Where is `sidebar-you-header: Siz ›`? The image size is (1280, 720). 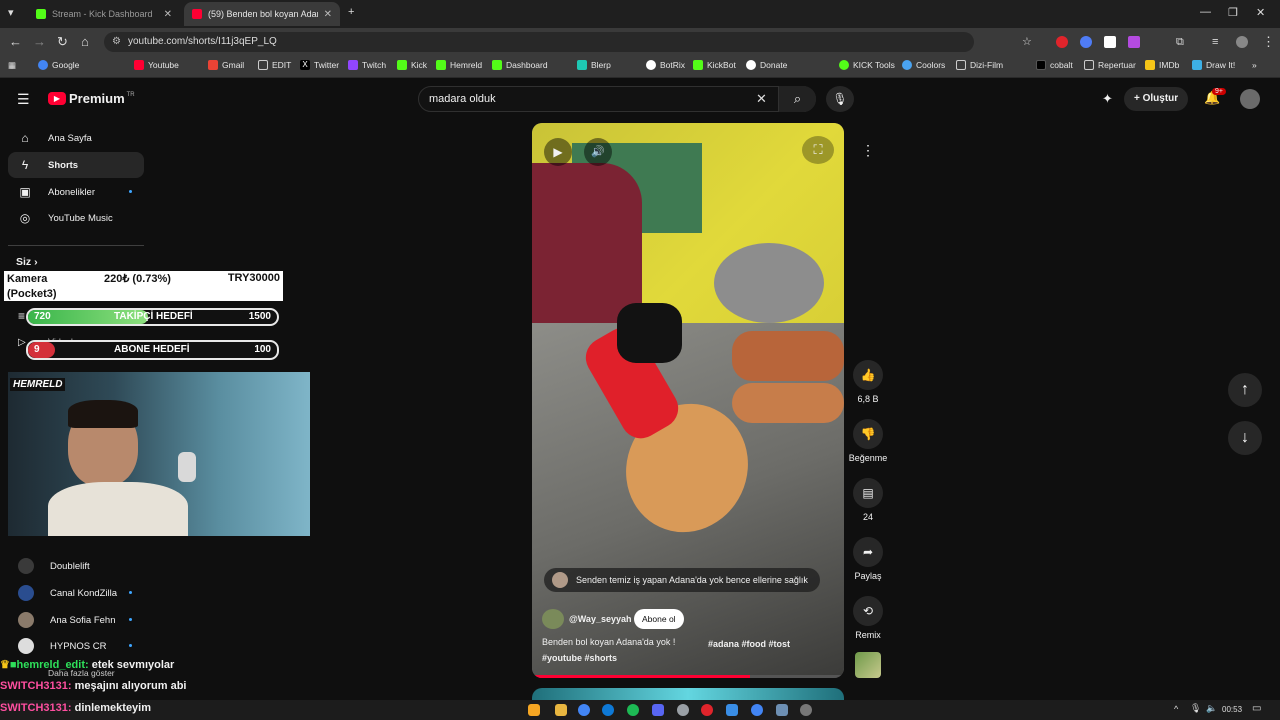
sidebar-you-header: Siz › is located at coordinates (27, 262).